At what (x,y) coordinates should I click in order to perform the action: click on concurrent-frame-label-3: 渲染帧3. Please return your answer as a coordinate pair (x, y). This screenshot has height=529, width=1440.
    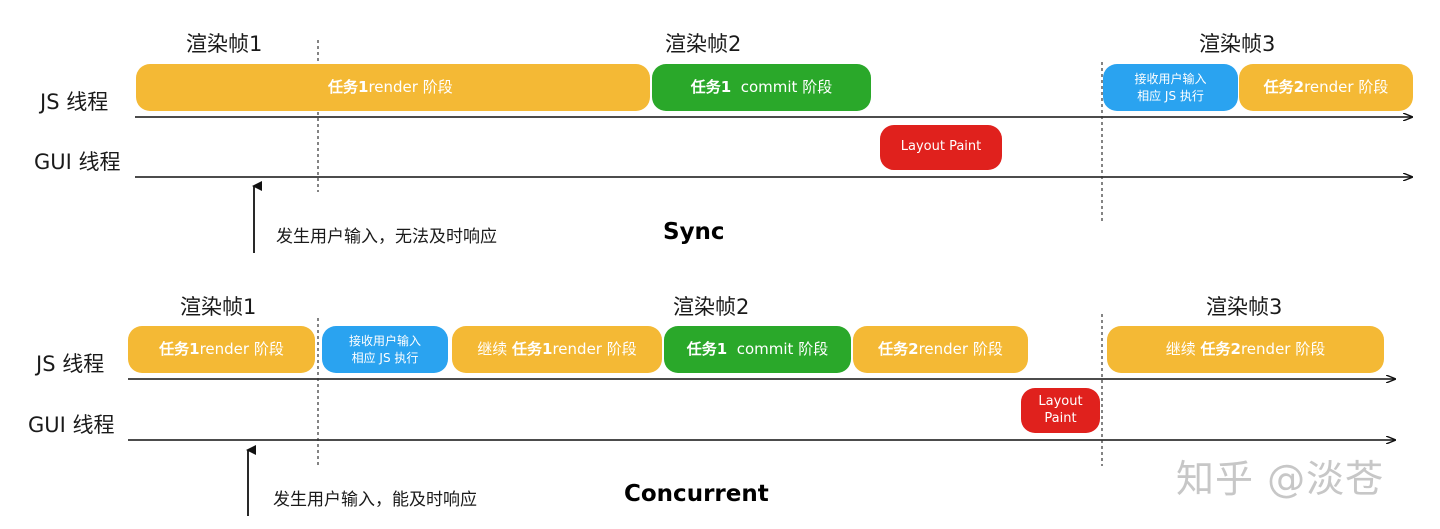
    Looking at the image, I should click on (1244, 307).